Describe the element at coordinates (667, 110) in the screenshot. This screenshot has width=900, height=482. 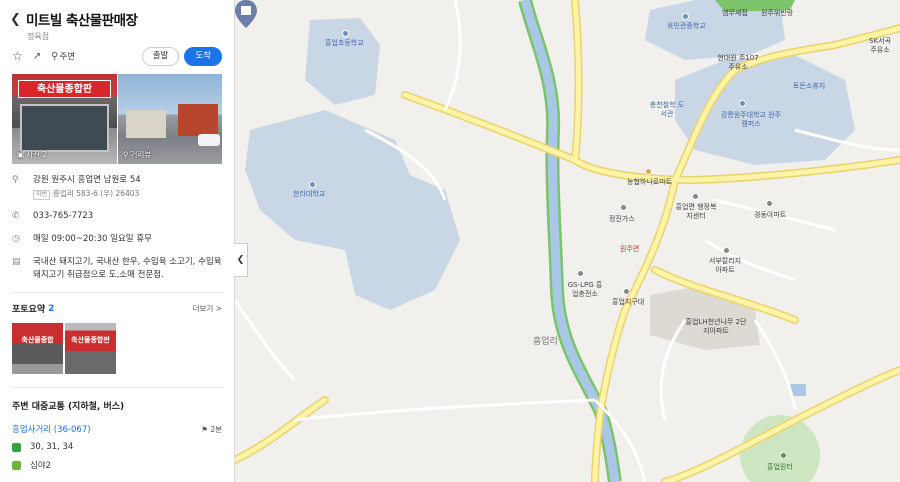
I see `map-label: 충천철학 도서관` at that location.